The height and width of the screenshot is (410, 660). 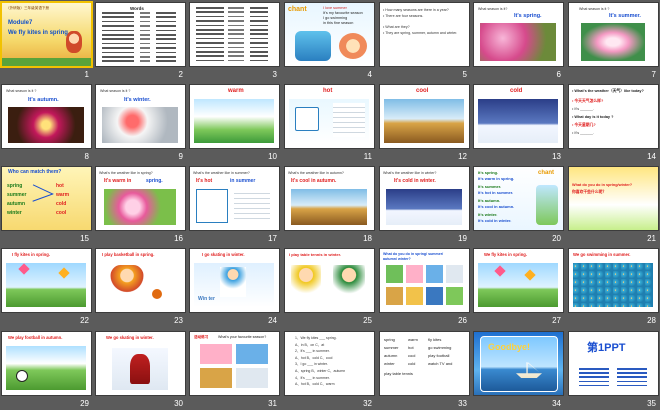 What do you see at coordinates (137, 8) in the screenshot?
I see `slide-title: Words` at bounding box center [137, 8].